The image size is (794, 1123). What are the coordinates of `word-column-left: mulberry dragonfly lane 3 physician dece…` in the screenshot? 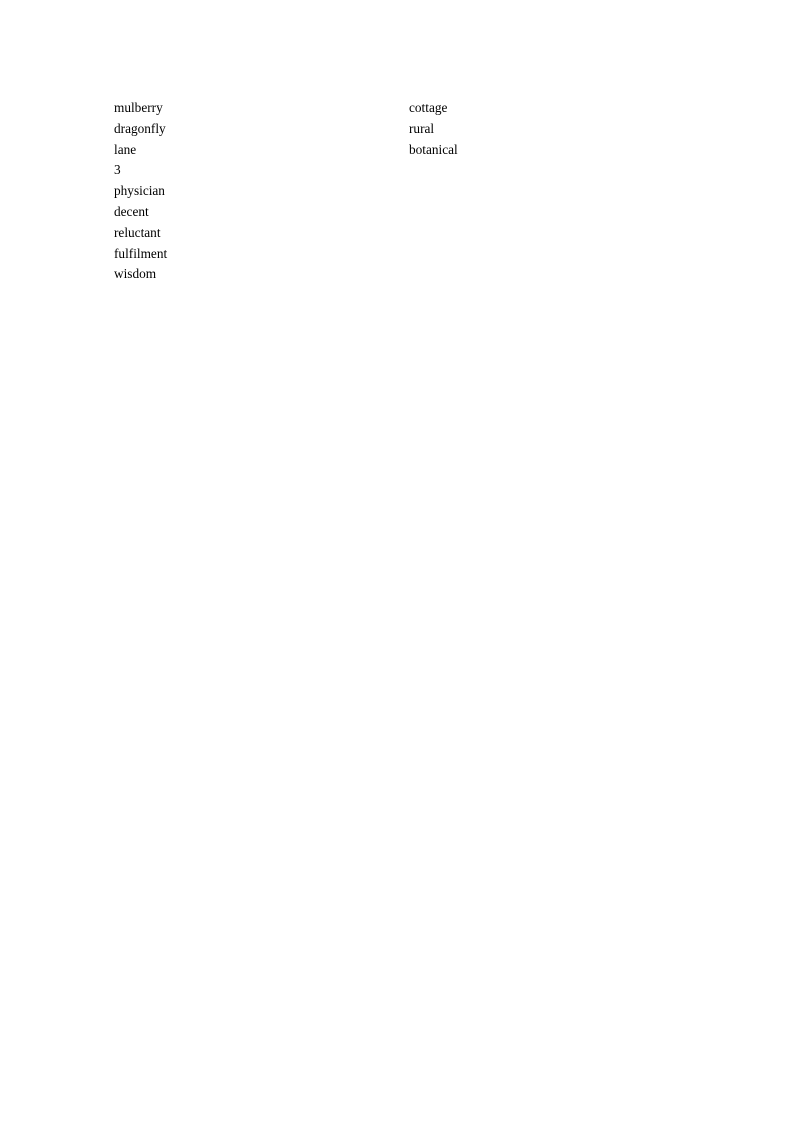 It's located at (140, 191).